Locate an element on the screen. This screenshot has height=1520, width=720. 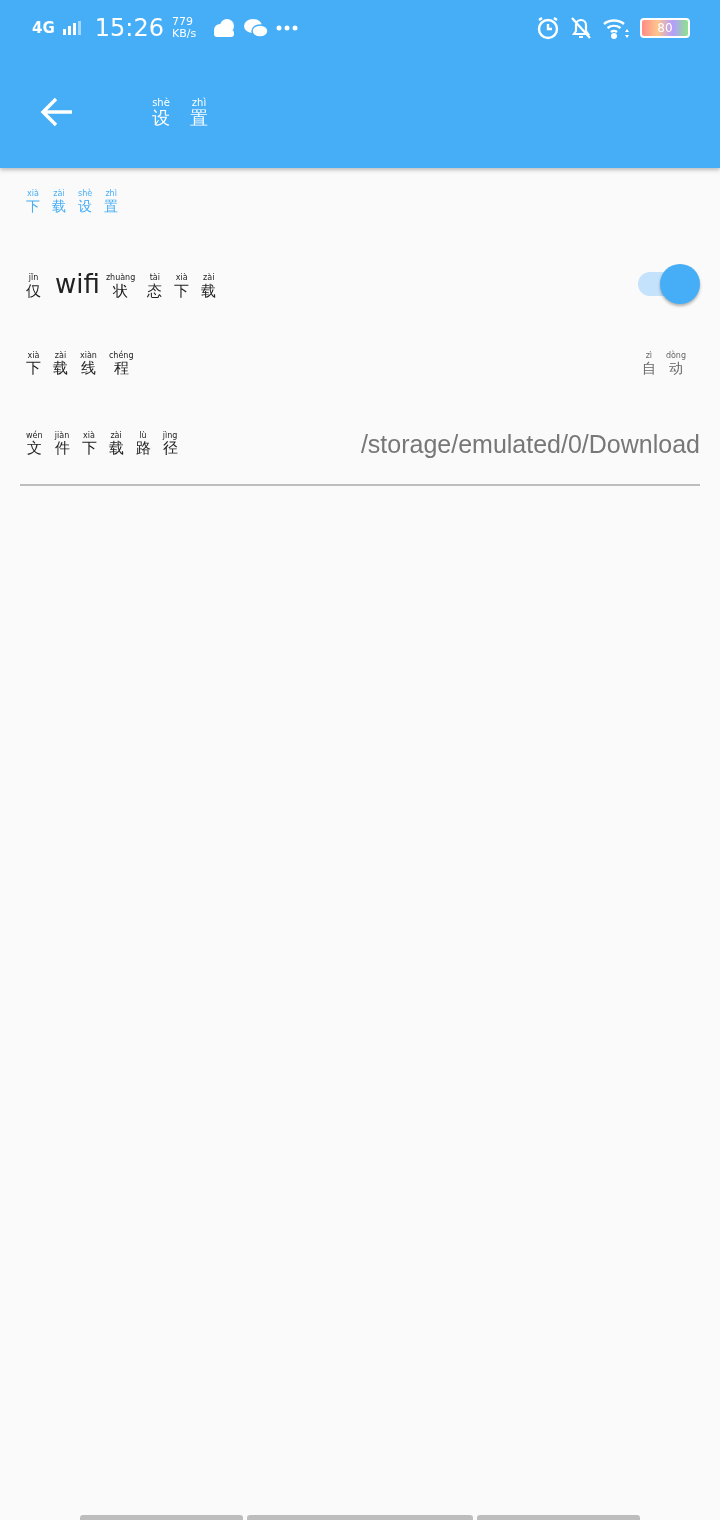
pinyin-character: xiàn 线 is located at coordinates (88, 364).